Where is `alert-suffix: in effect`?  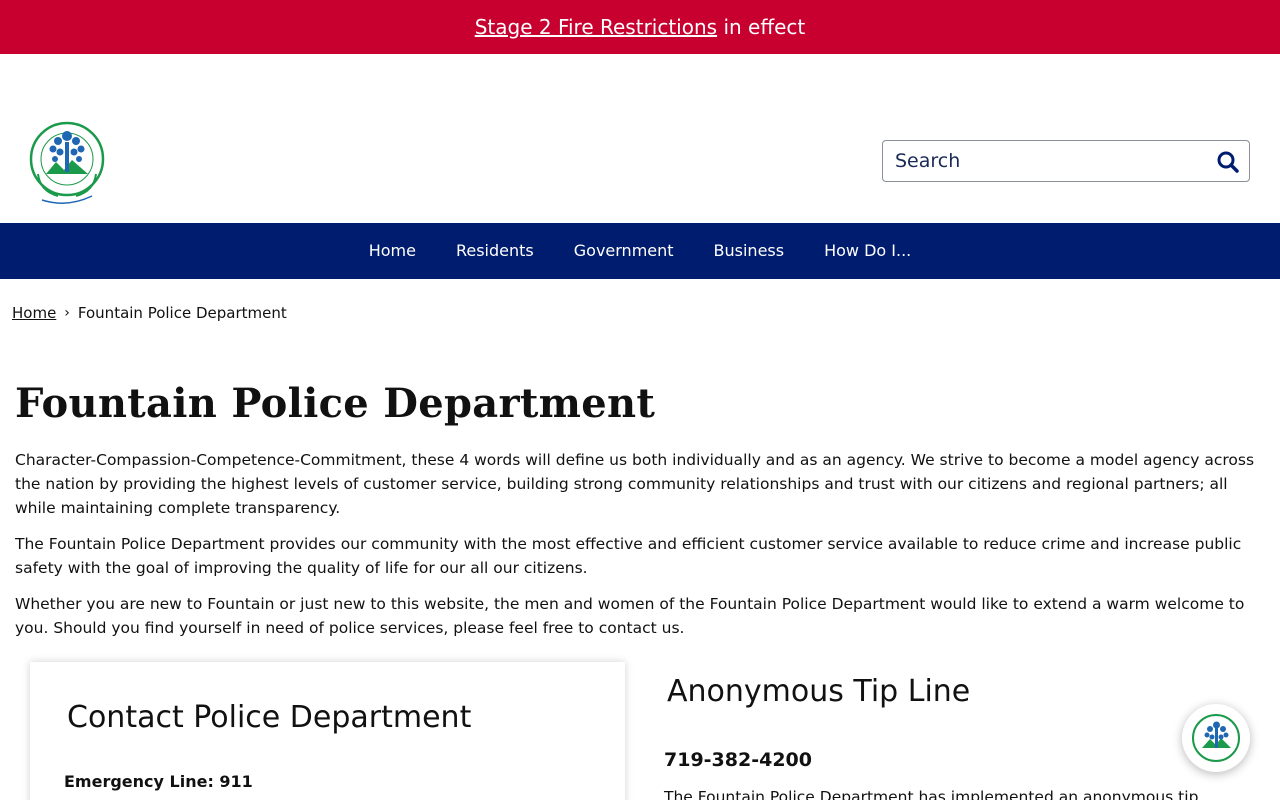
alert-suffix: in effect is located at coordinates (764, 27).